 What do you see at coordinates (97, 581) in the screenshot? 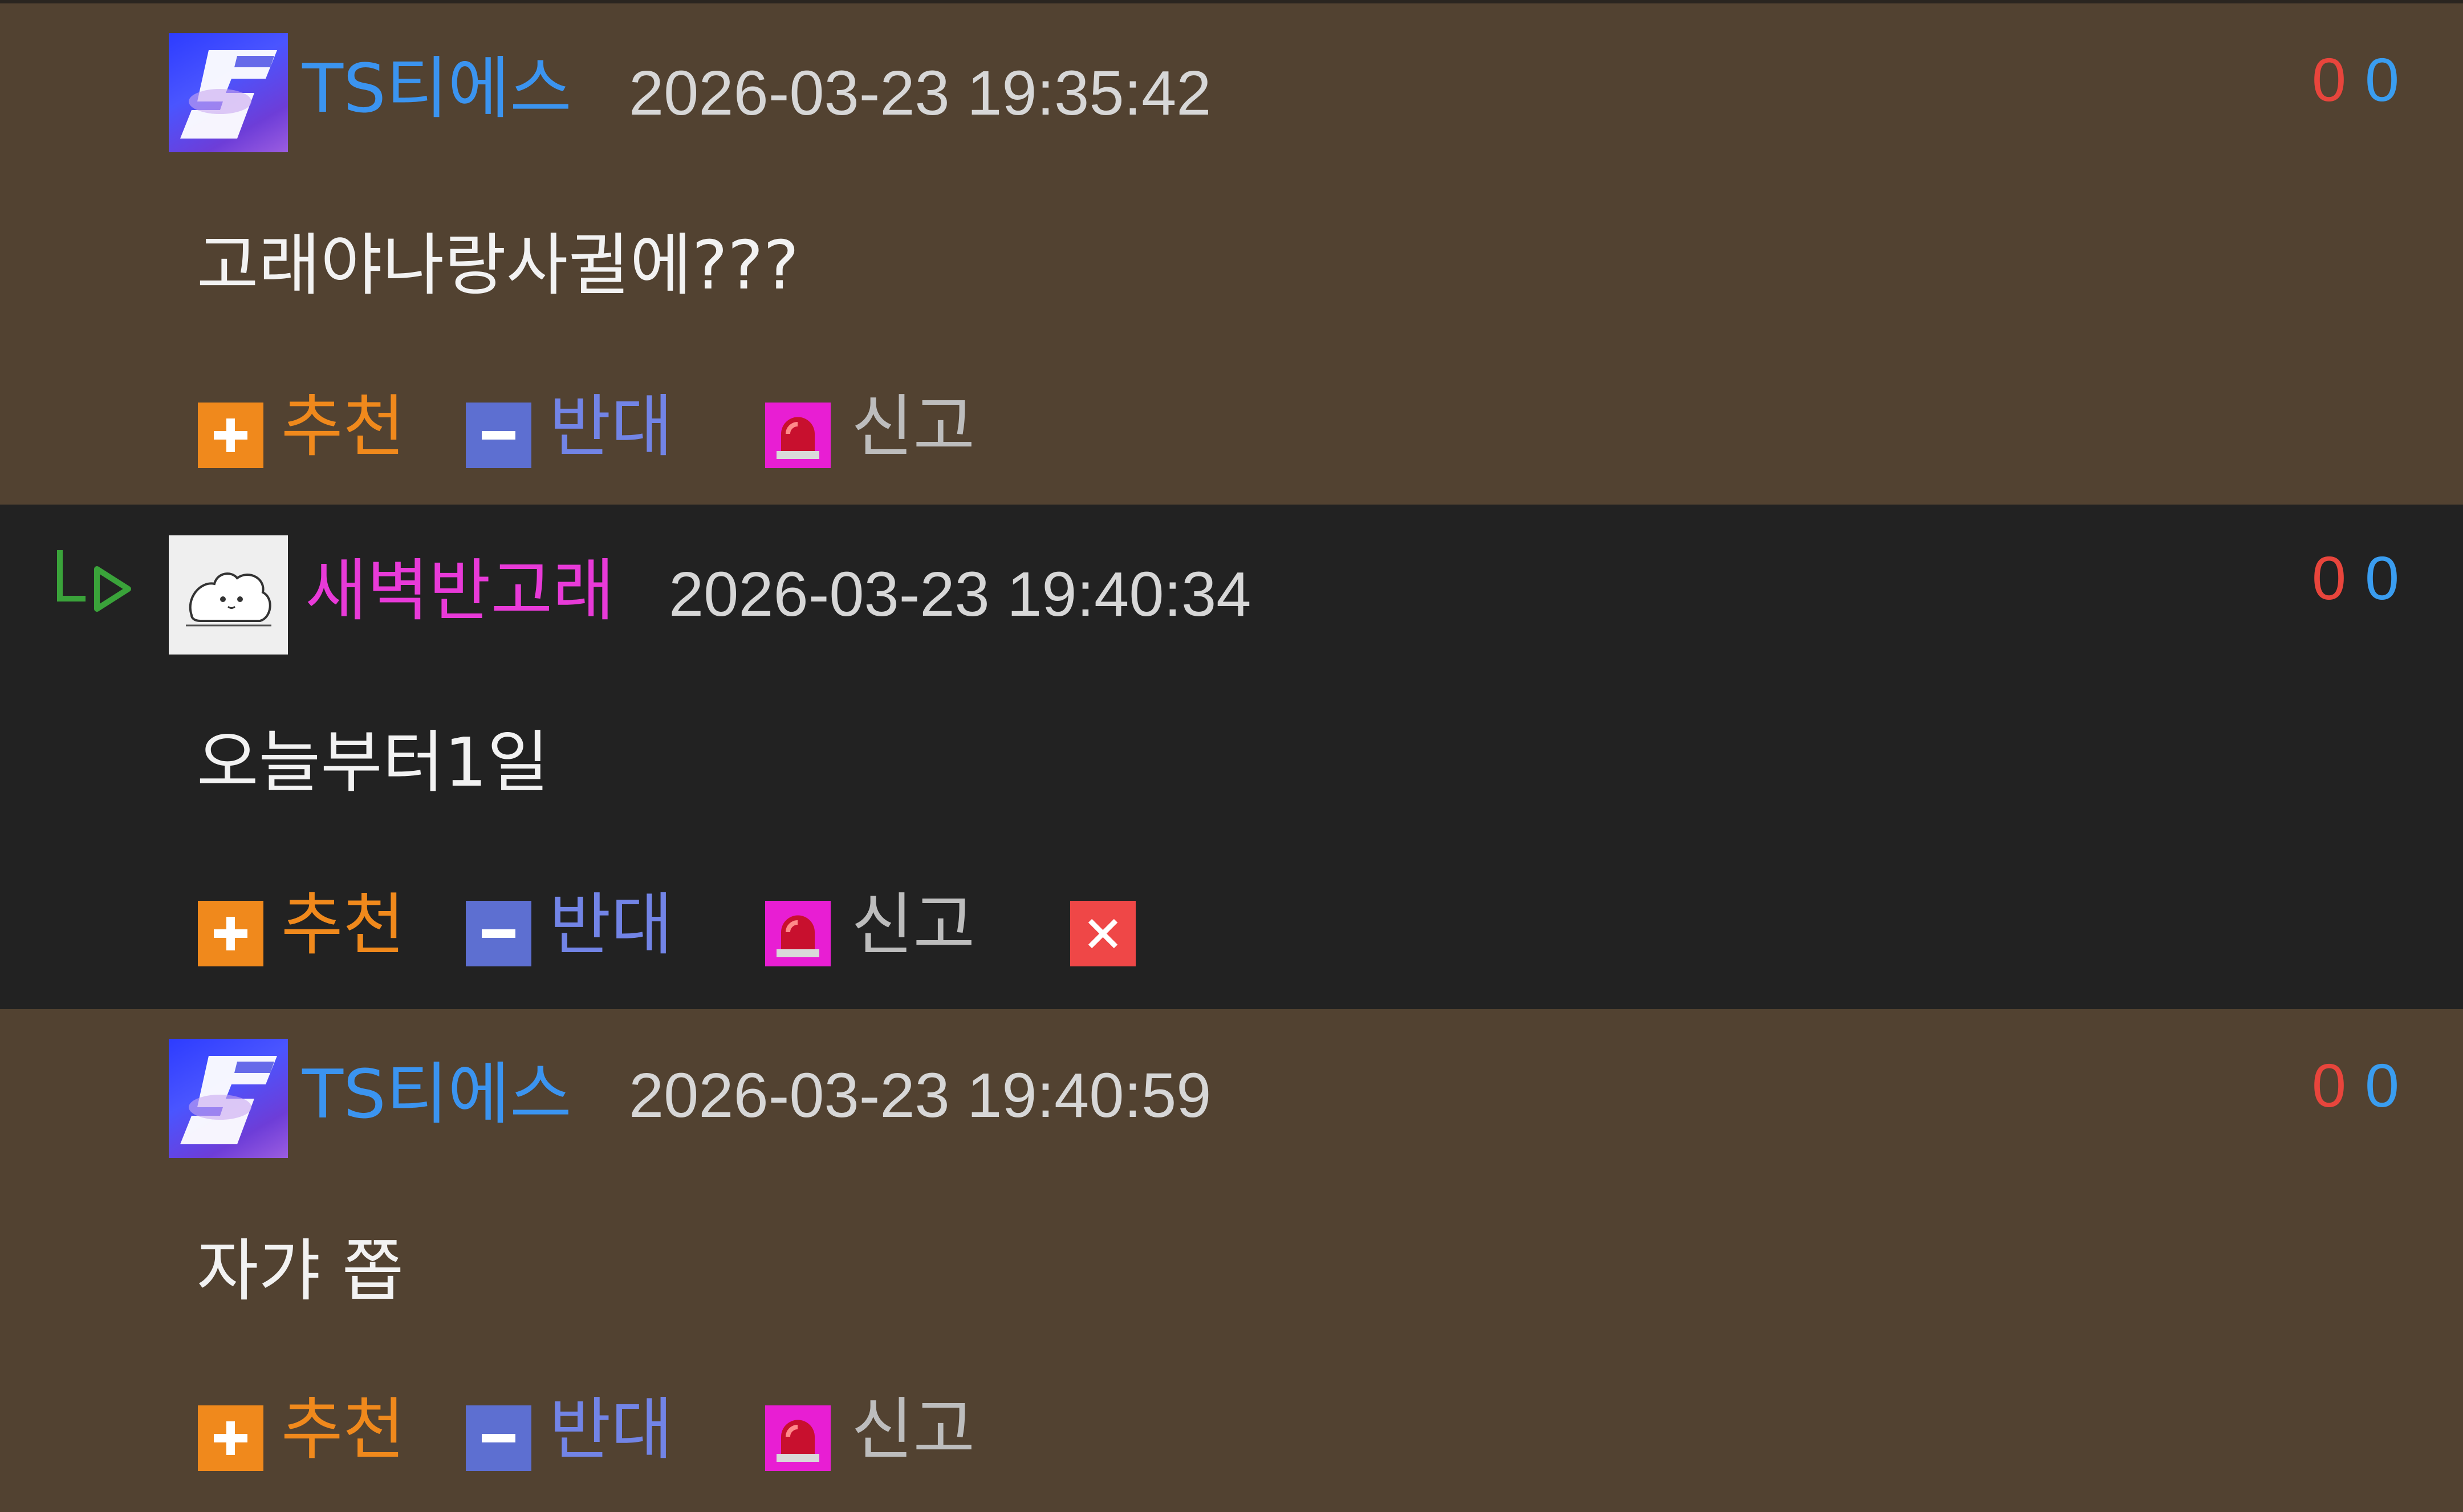
I see `reply-arrow-icon` at bounding box center [97, 581].